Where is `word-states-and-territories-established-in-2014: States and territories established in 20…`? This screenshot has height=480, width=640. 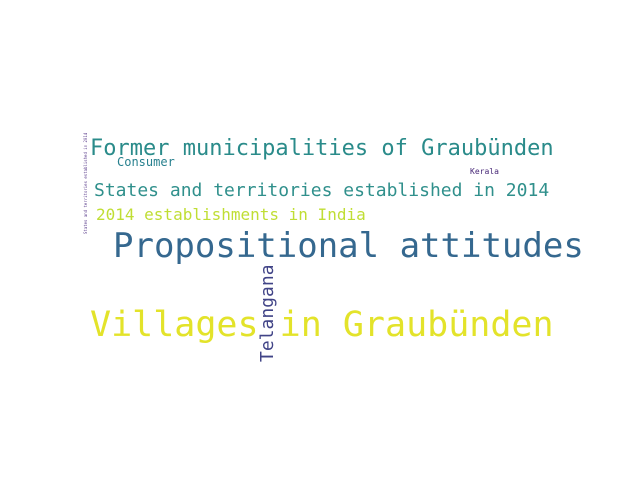 word-states-and-territories-established-in-2014: States and territories established in 20… is located at coordinates (322, 190).